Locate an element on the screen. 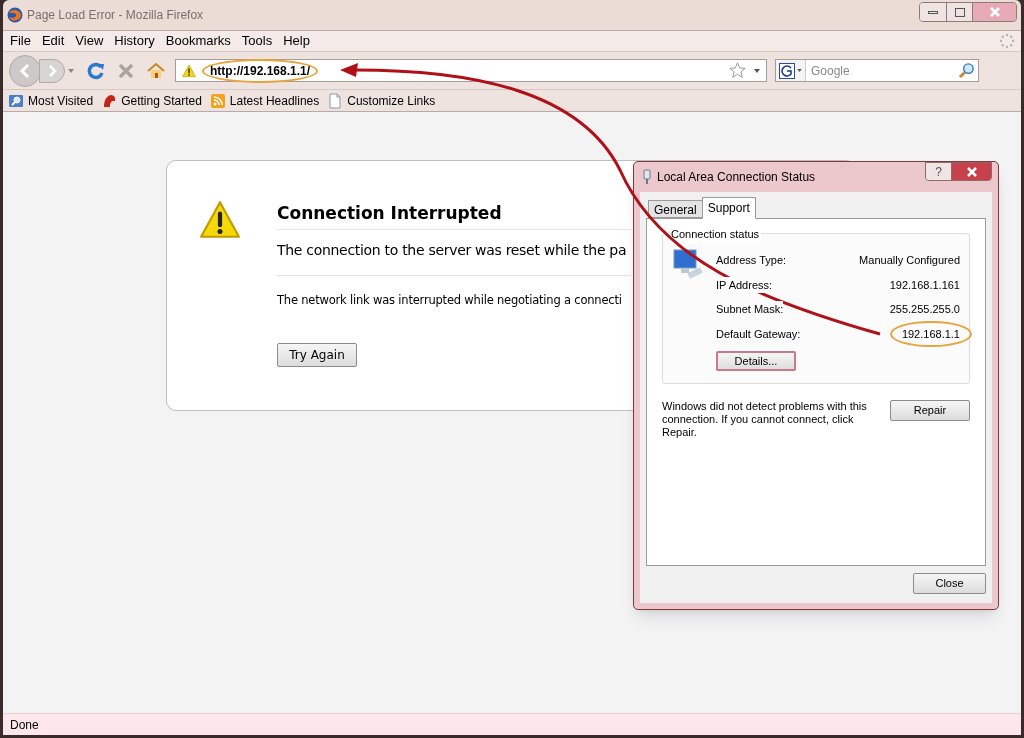  error-details: The network link was interrupted while negotiating a connecti is located at coordinates (450, 300).